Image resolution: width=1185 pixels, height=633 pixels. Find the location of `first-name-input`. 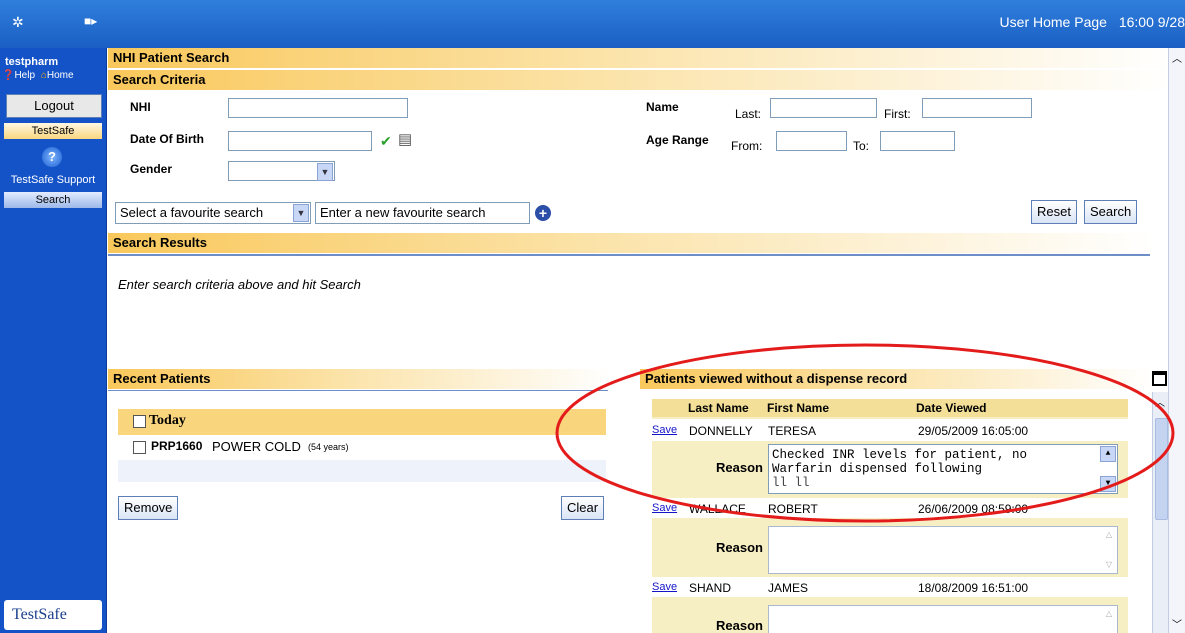

first-name-input is located at coordinates (977, 108).